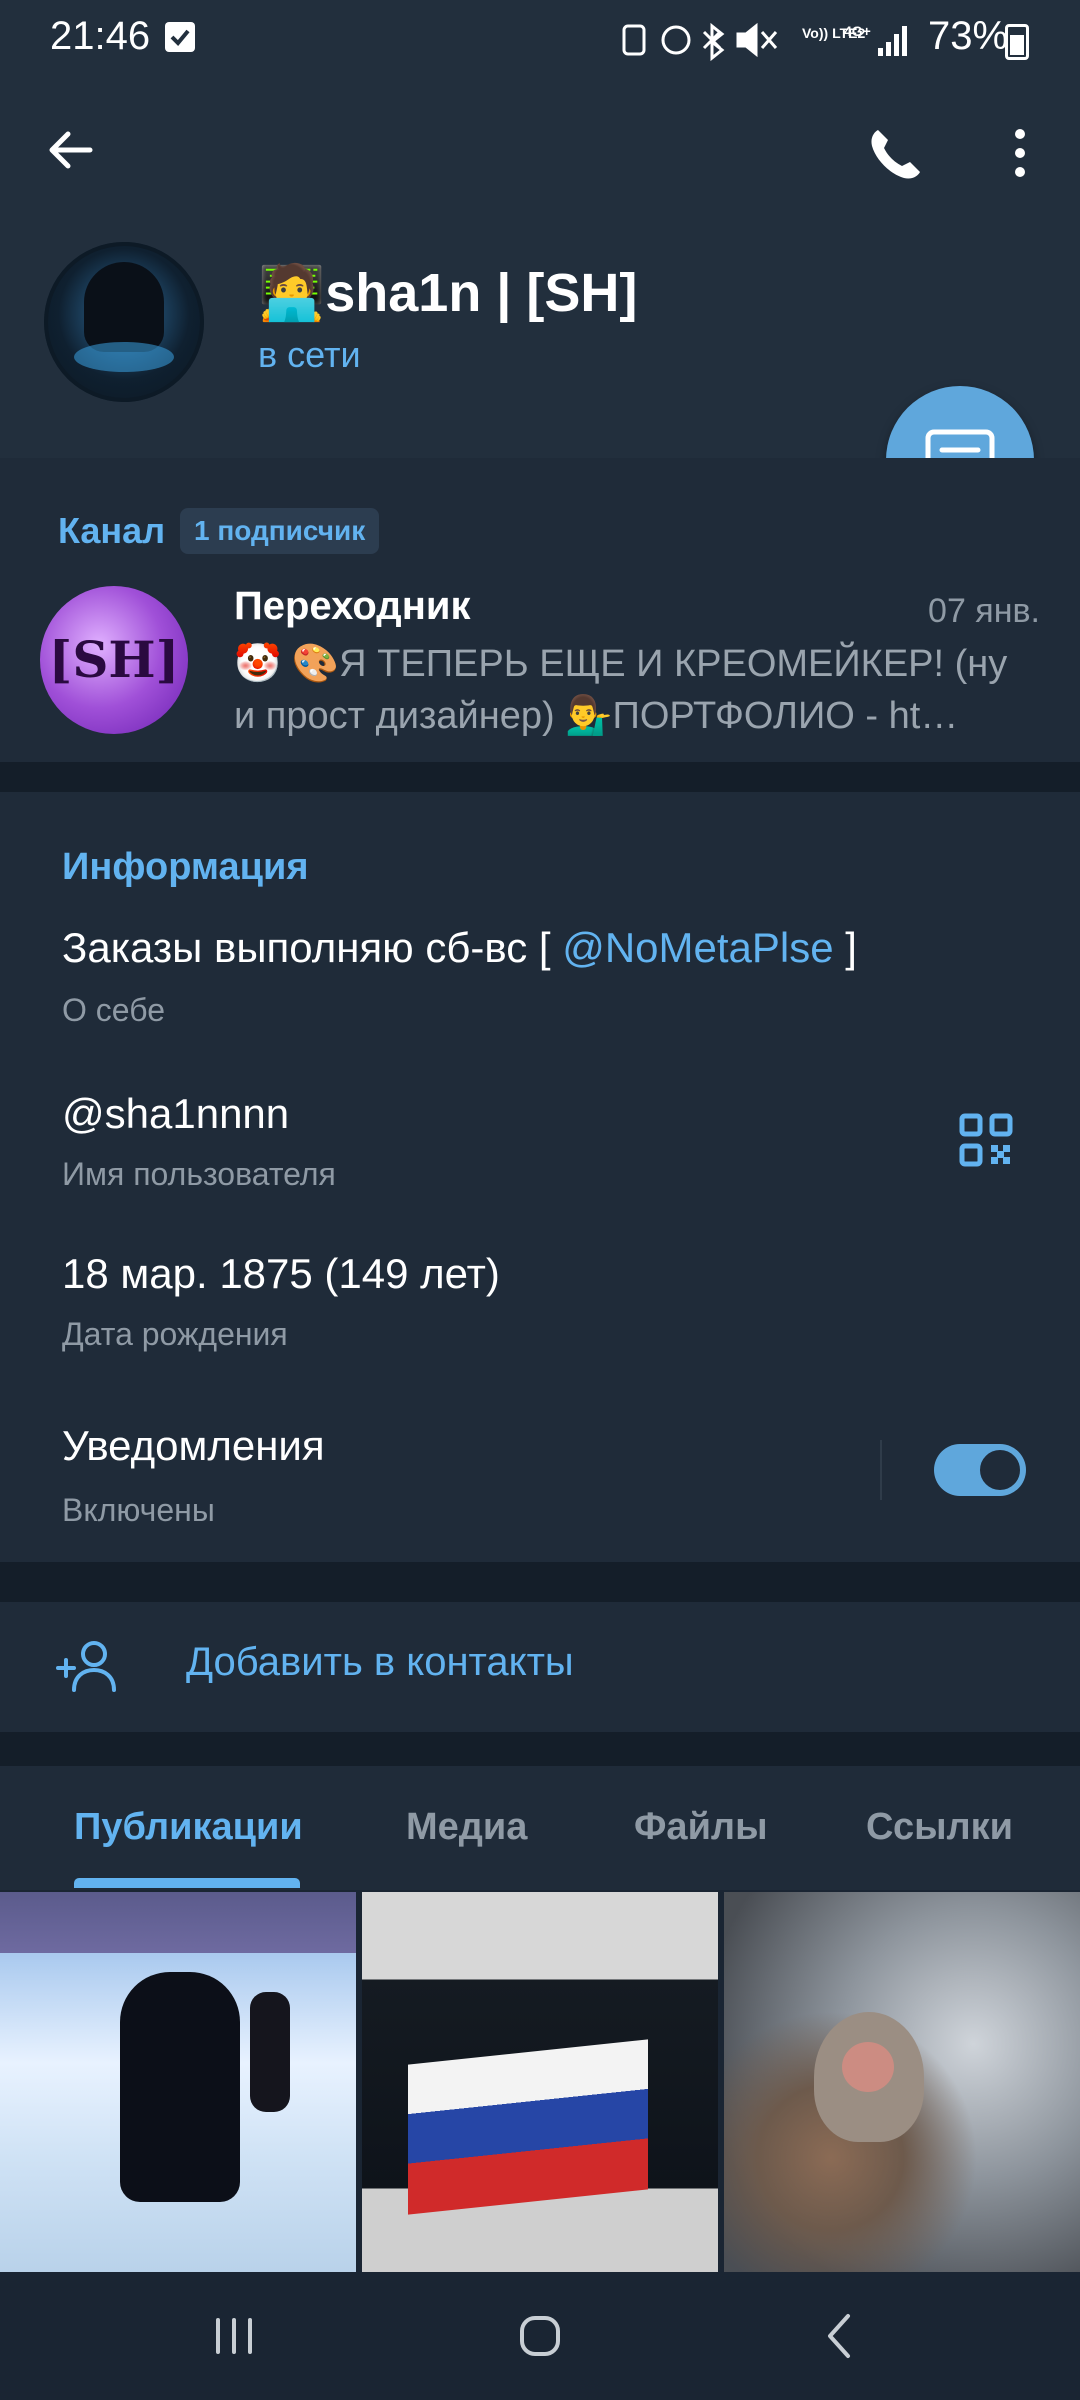 The image size is (1080, 2400). I want to click on status-bar, so click(540, 40).